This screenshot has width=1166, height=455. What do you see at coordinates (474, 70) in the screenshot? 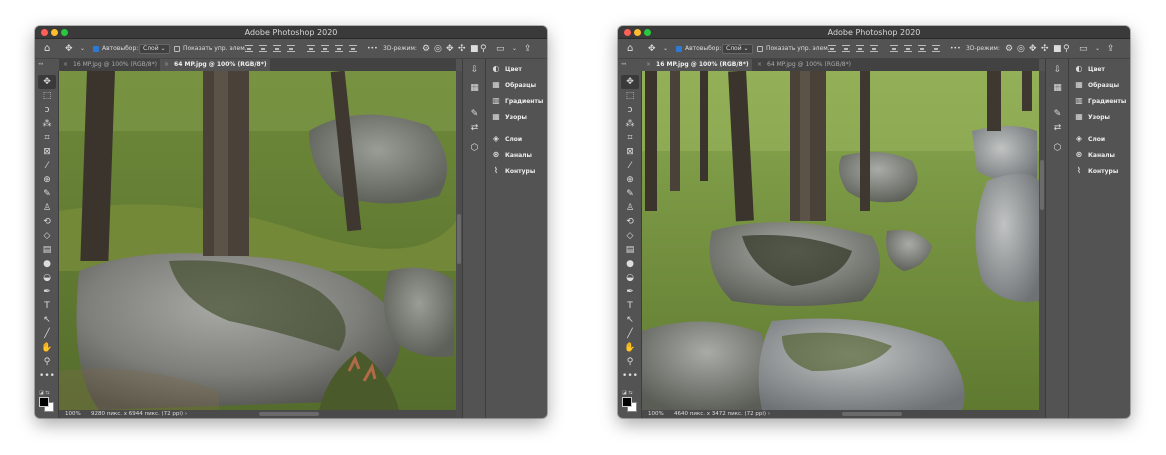
I see `history-icon: ⇩` at bounding box center [474, 70].